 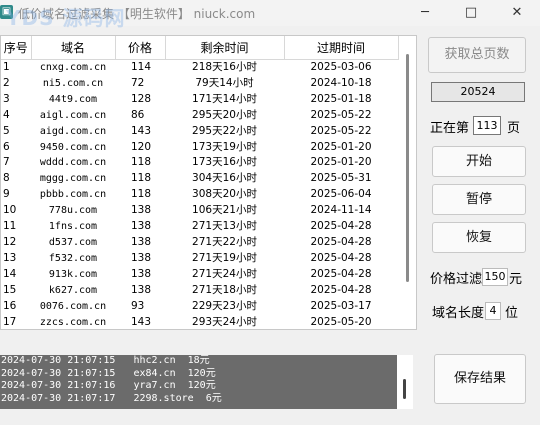 What do you see at coordinates (480, 379) in the screenshot?
I see `save-results-button: 保存结果` at bounding box center [480, 379].